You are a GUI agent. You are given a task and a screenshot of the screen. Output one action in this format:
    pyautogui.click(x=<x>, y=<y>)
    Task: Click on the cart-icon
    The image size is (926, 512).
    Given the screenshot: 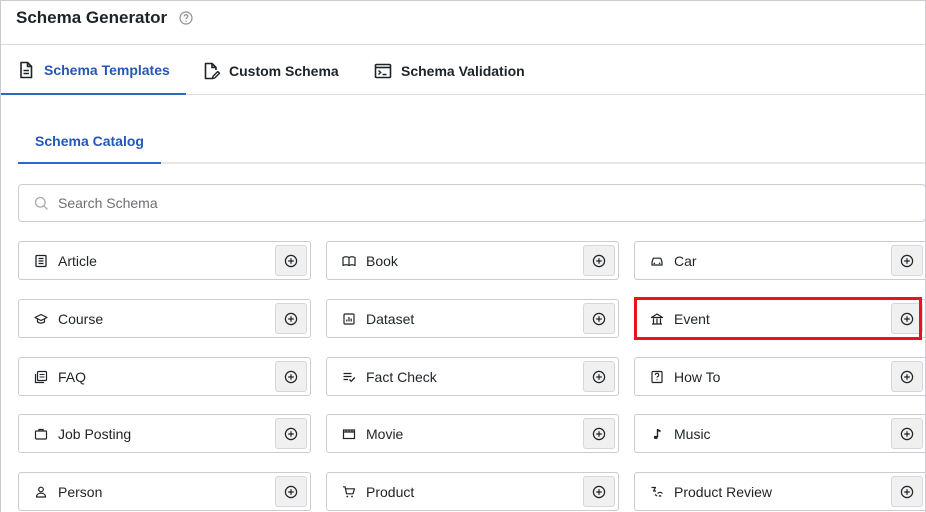 What is the action you would take?
    pyautogui.click(x=349, y=491)
    